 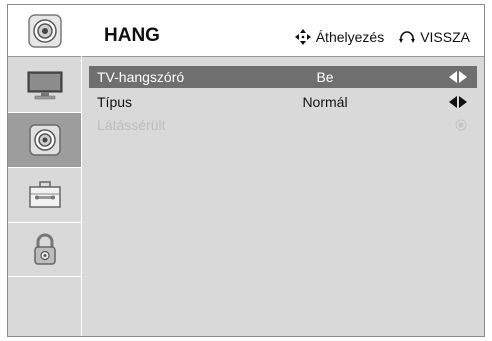 I want to click on page-title: HANG, so click(x=132, y=35).